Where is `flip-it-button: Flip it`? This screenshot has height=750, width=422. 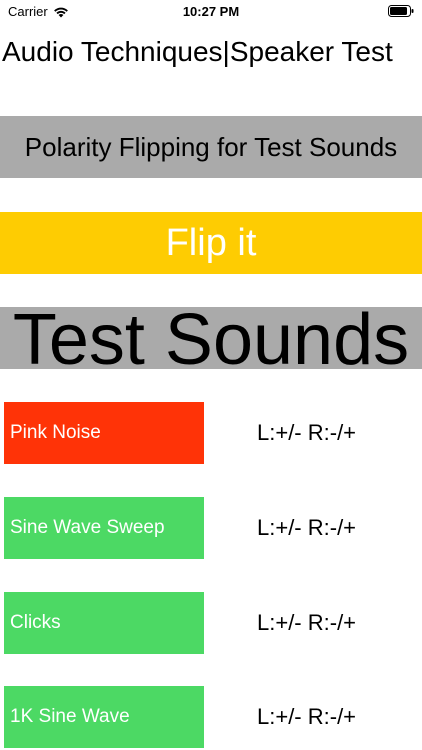 flip-it-button: Flip it is located at coordinates (211, 243).